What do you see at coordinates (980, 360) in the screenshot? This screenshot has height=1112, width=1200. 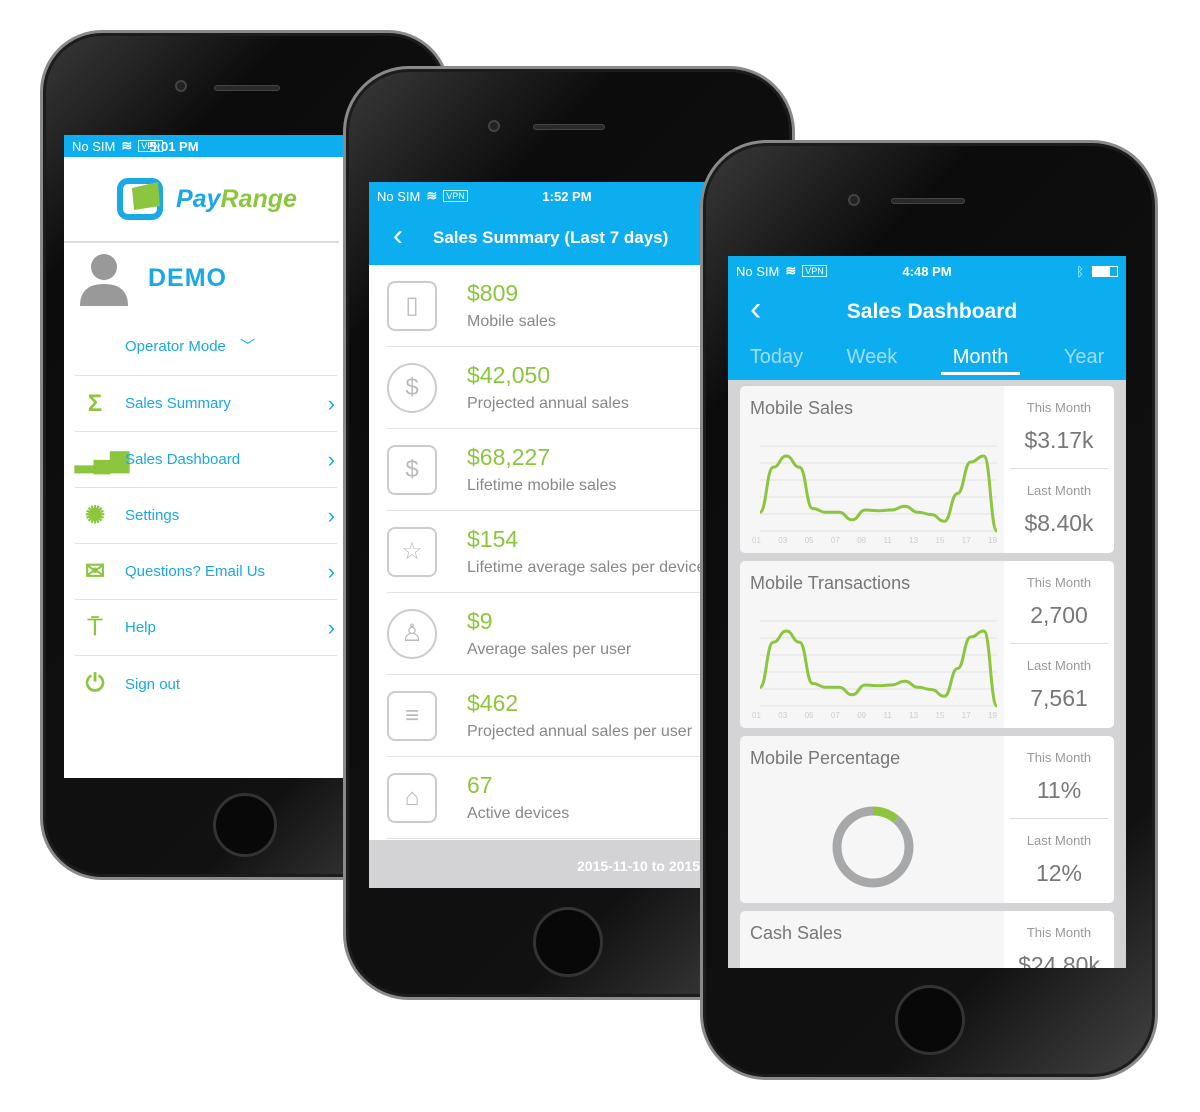 I see `tab-month: Month` at bounding box center [980, 360].